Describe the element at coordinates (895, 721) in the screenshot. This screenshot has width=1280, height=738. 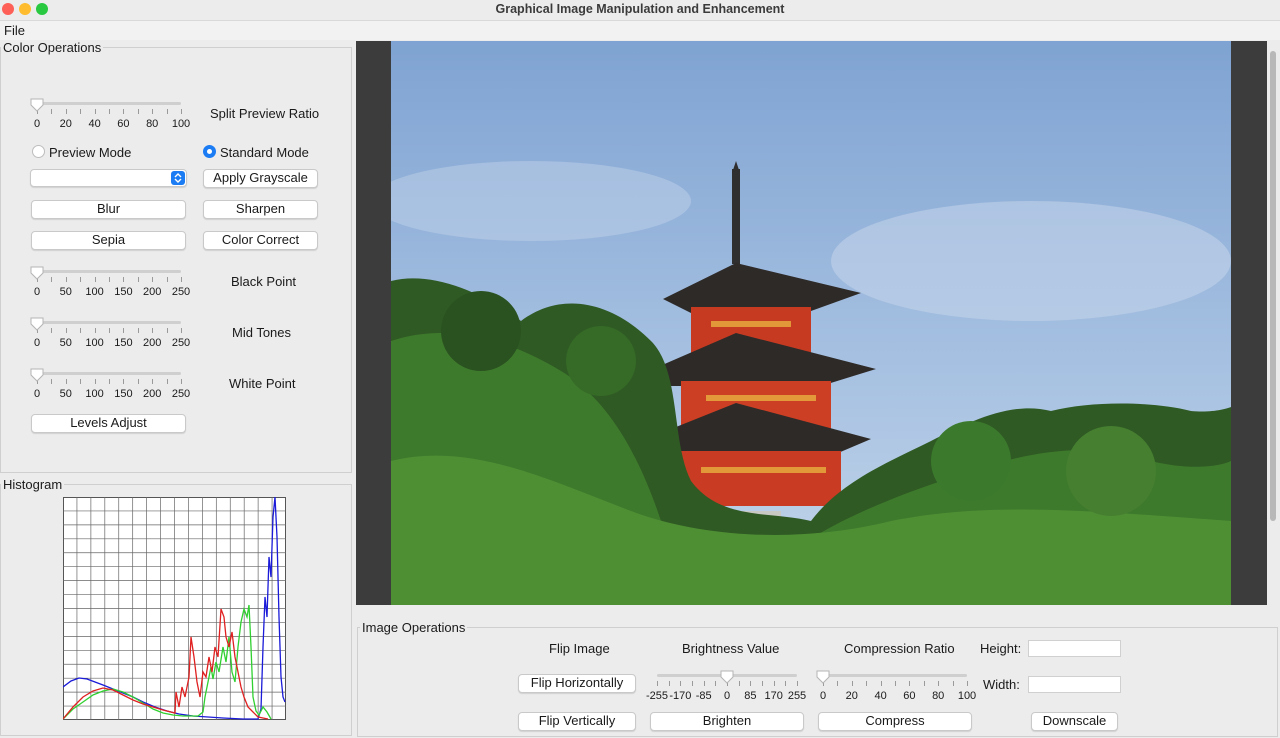
I see `compress-button: Compress` at that location.